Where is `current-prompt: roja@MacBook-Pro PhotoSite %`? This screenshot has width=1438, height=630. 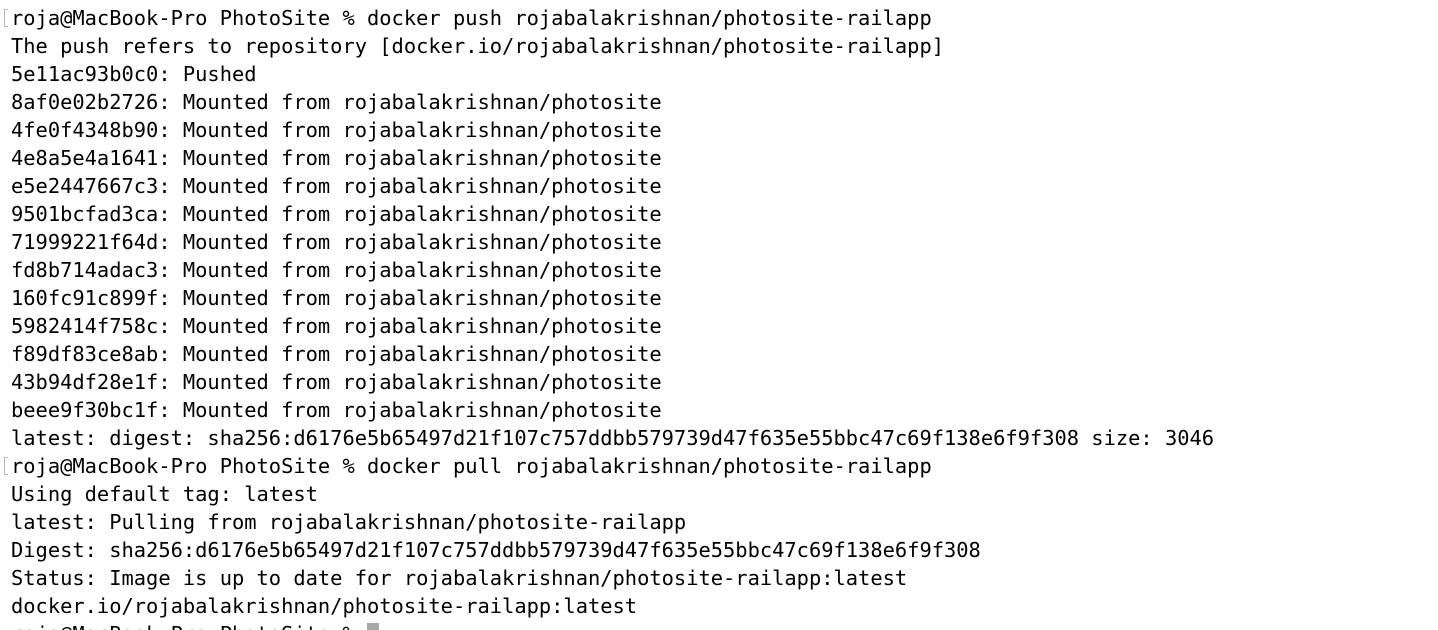
current-prompt: roja@MacBook-Pro PhotoSite % is located at coordinates (189, 626).